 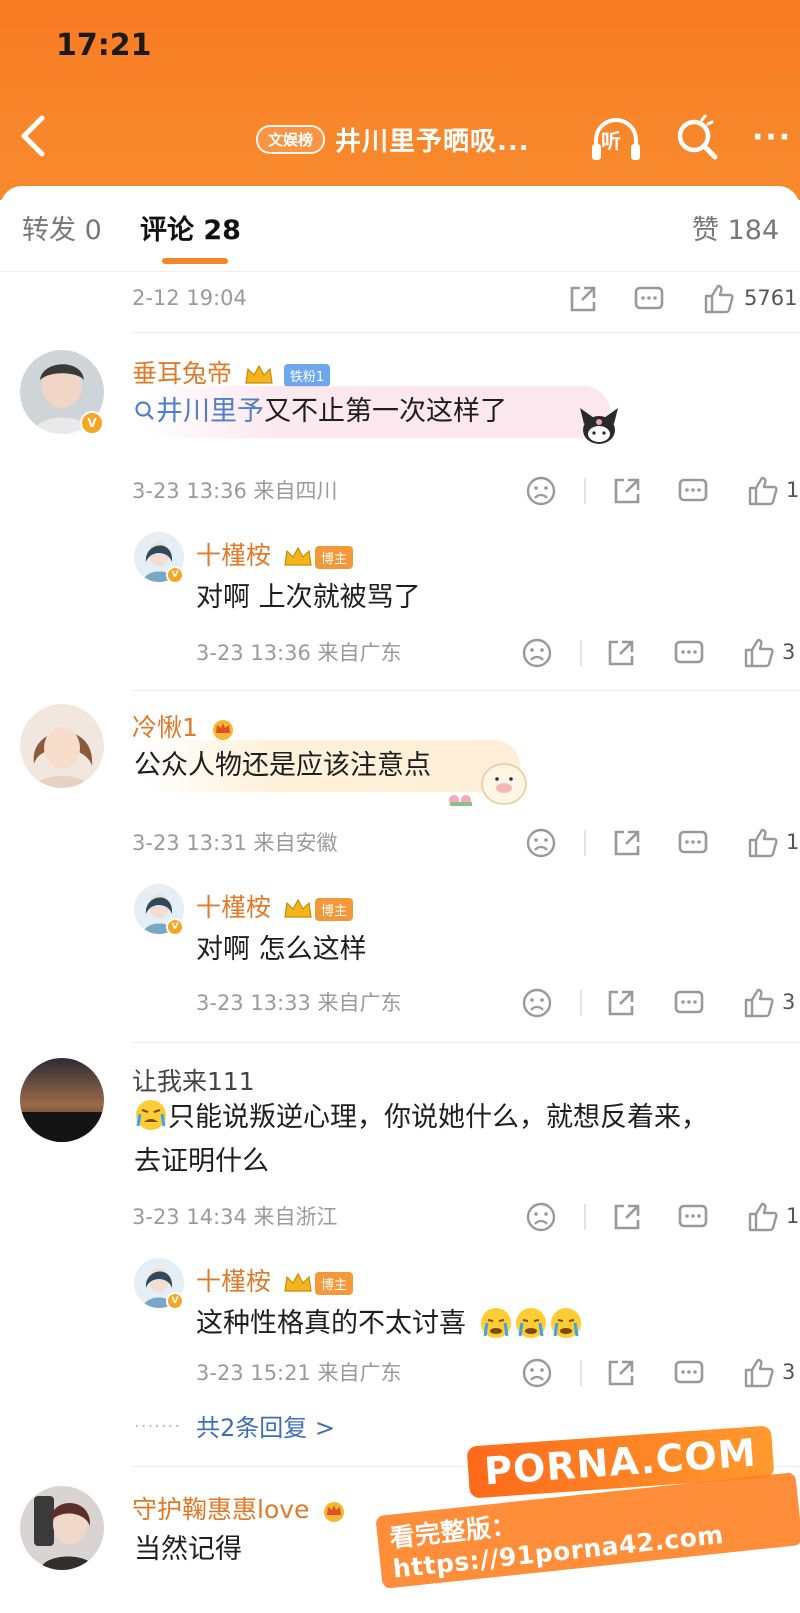 What do you see at coordinates (438, 1117) in the screenshot?
I see `comment-body: 只能说叛逆心理，你说她什么，就想反着来，` at bounding box center [438, 1117].